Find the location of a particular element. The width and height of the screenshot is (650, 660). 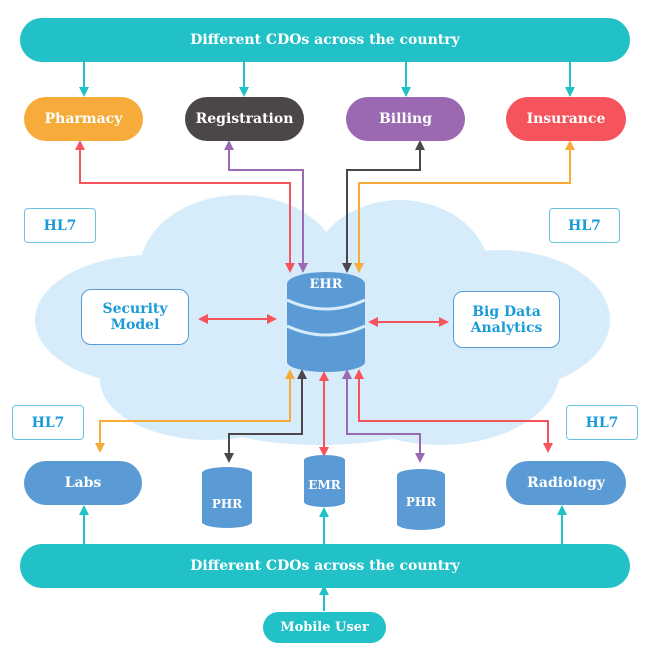

registration-node: Registration is located at coordinates (244, 119).